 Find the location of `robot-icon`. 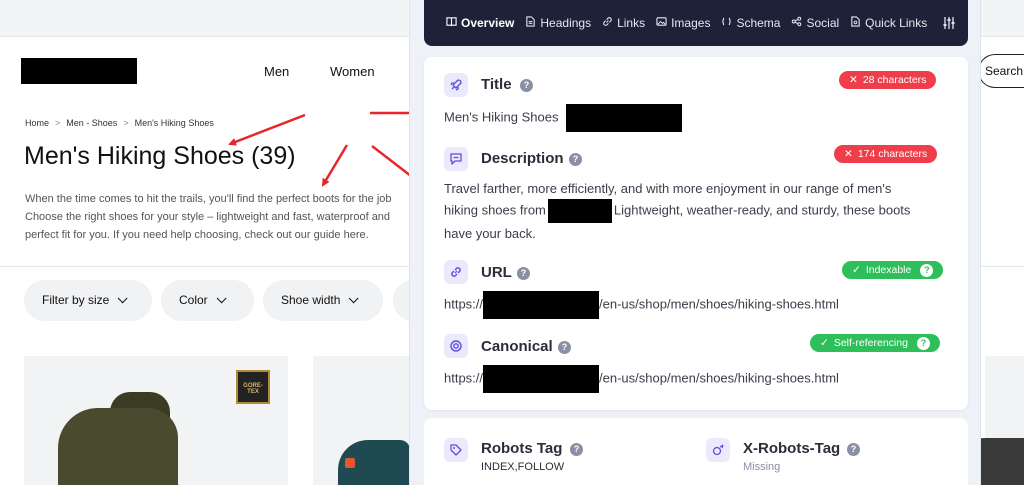

robot-icon is located at coordinates (718, 450).